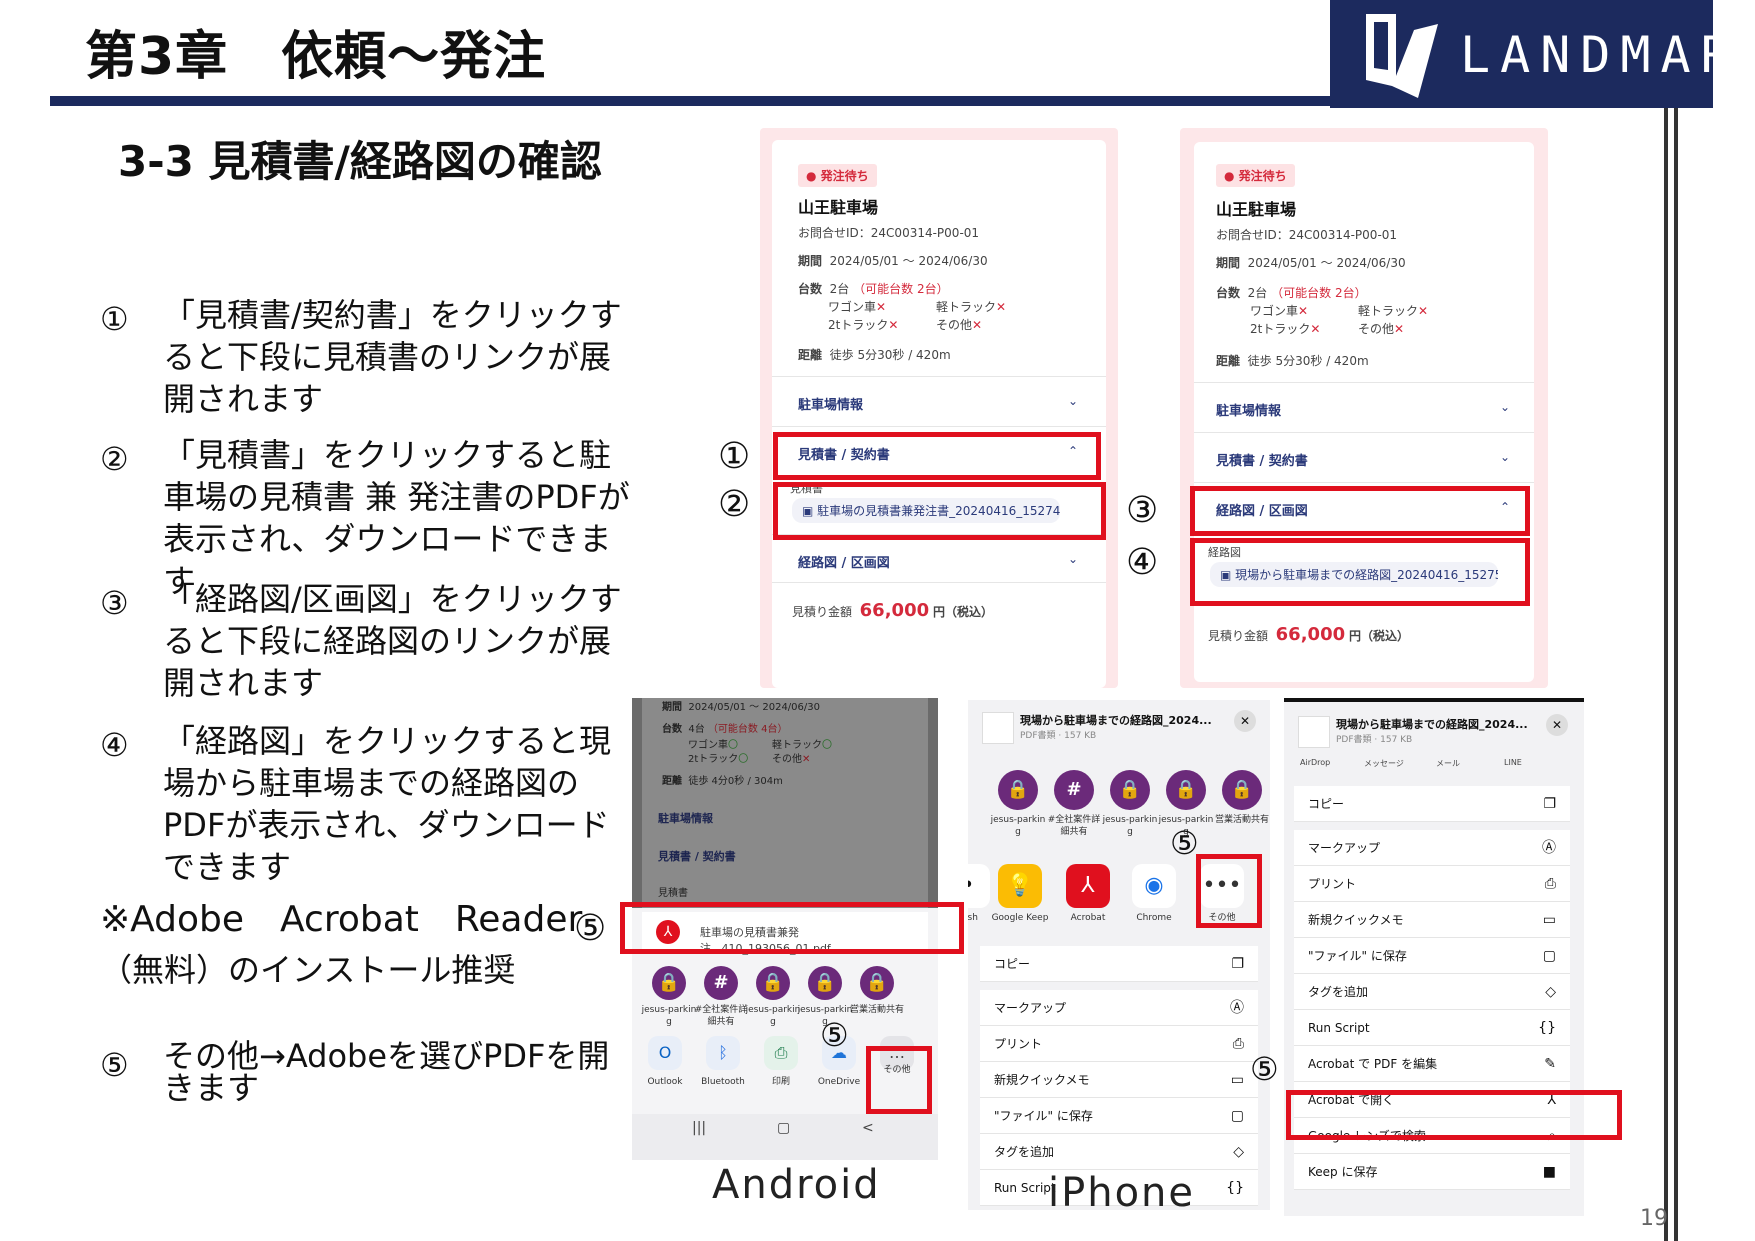  What do you see at coordinates (1020, 886) in the screenshot?
I see `google-keep-icon: 💡` at bounding box center [1020, 886].